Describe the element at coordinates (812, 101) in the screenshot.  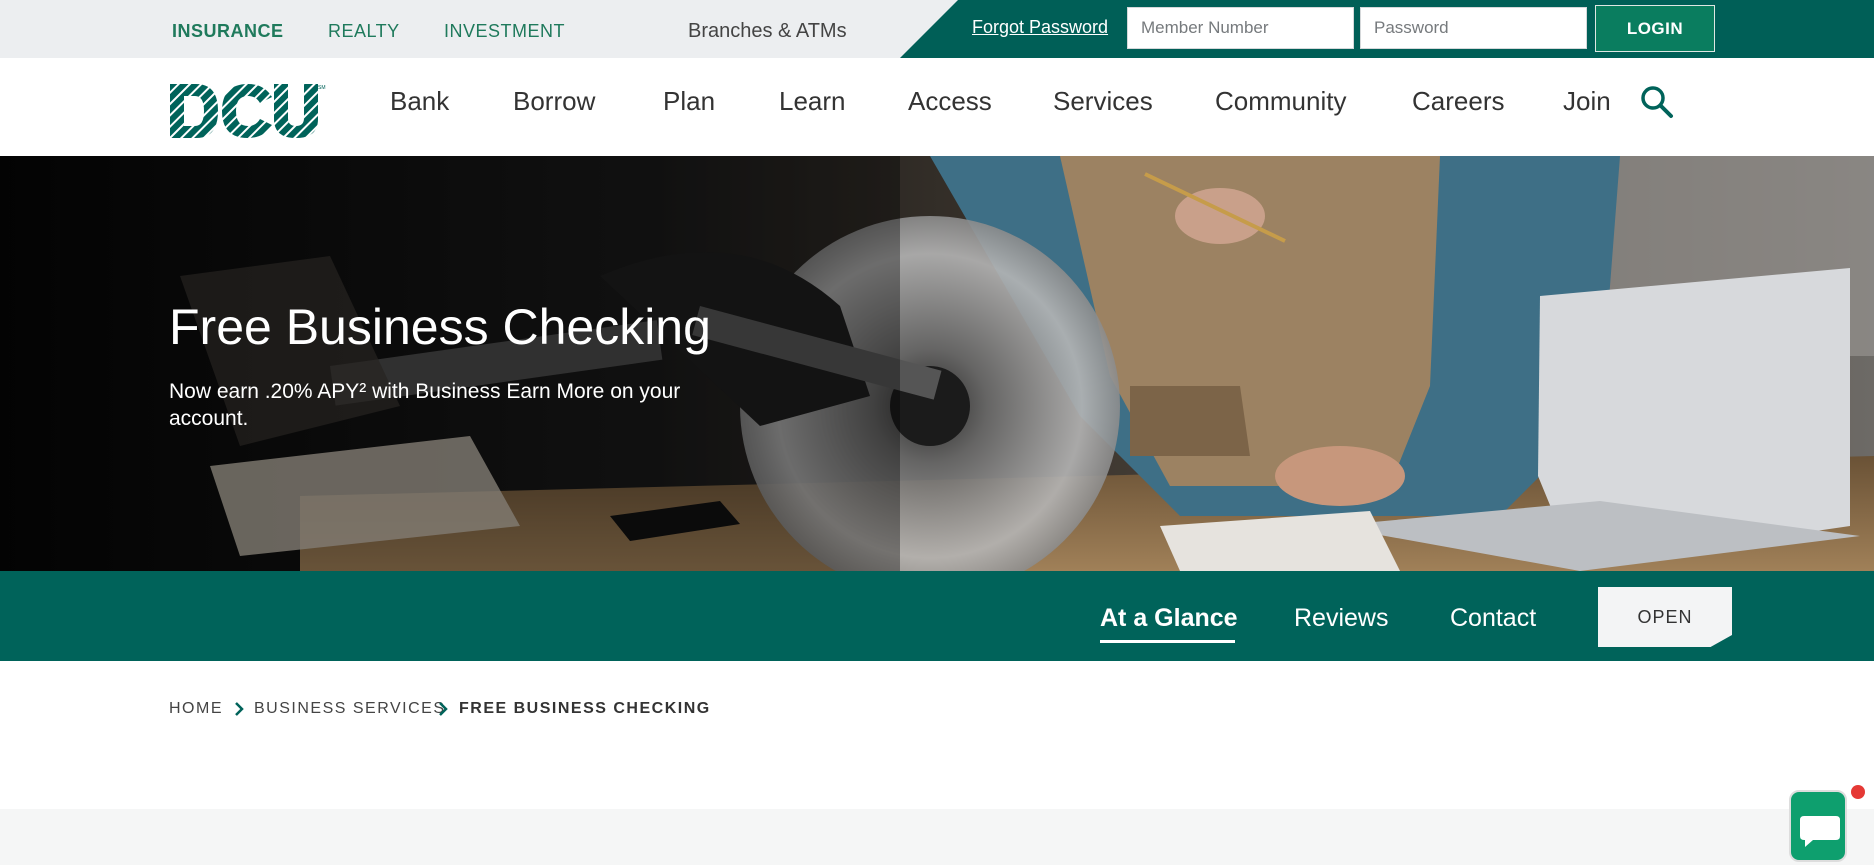
I see `nav-learn: Learn` at that location.